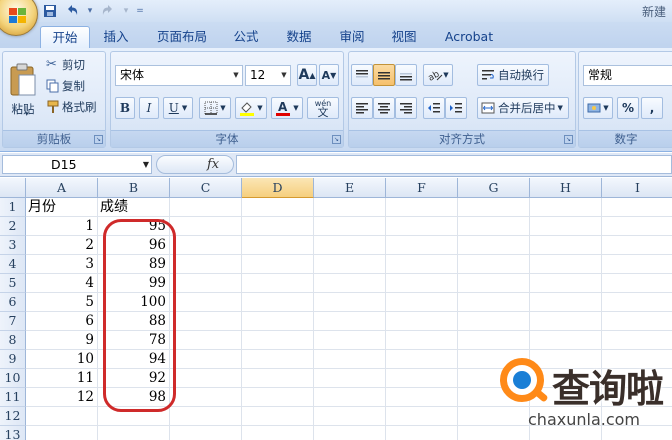 The image size is (672, 440). Describe the element at coordinates (566, 188) in the screenshot. I see `column-header-h: H` at that location.